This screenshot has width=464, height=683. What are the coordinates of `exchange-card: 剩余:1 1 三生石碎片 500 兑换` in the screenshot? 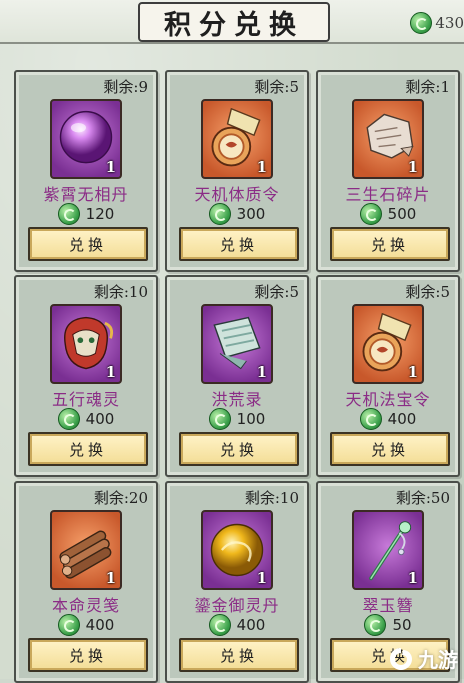 It's located at (388, 171).